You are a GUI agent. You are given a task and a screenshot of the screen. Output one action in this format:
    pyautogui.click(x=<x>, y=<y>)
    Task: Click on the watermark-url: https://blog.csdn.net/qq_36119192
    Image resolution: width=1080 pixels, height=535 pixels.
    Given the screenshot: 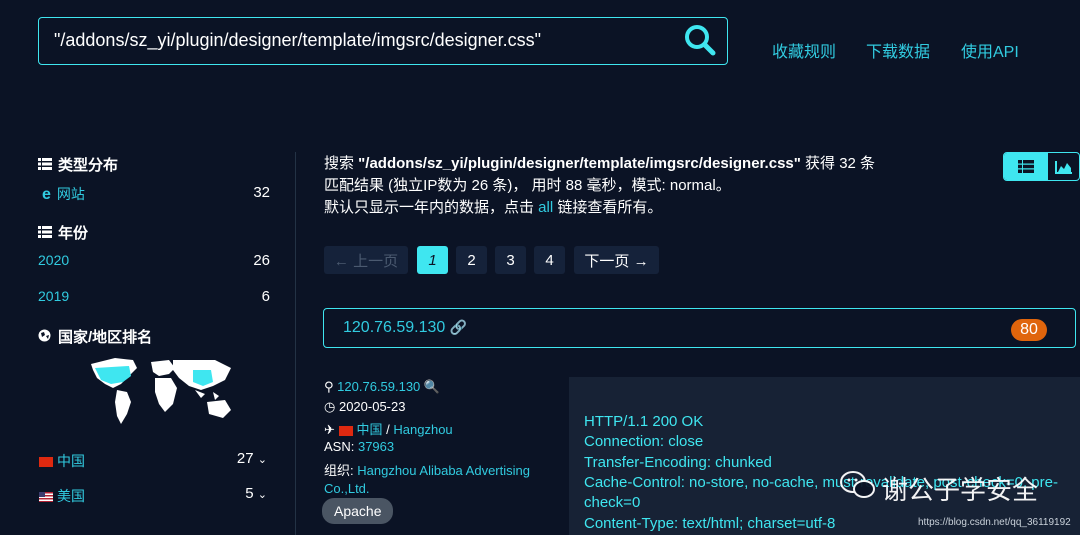 What is the action you would take?
    pyautogui.click(x=994, y=522)
    